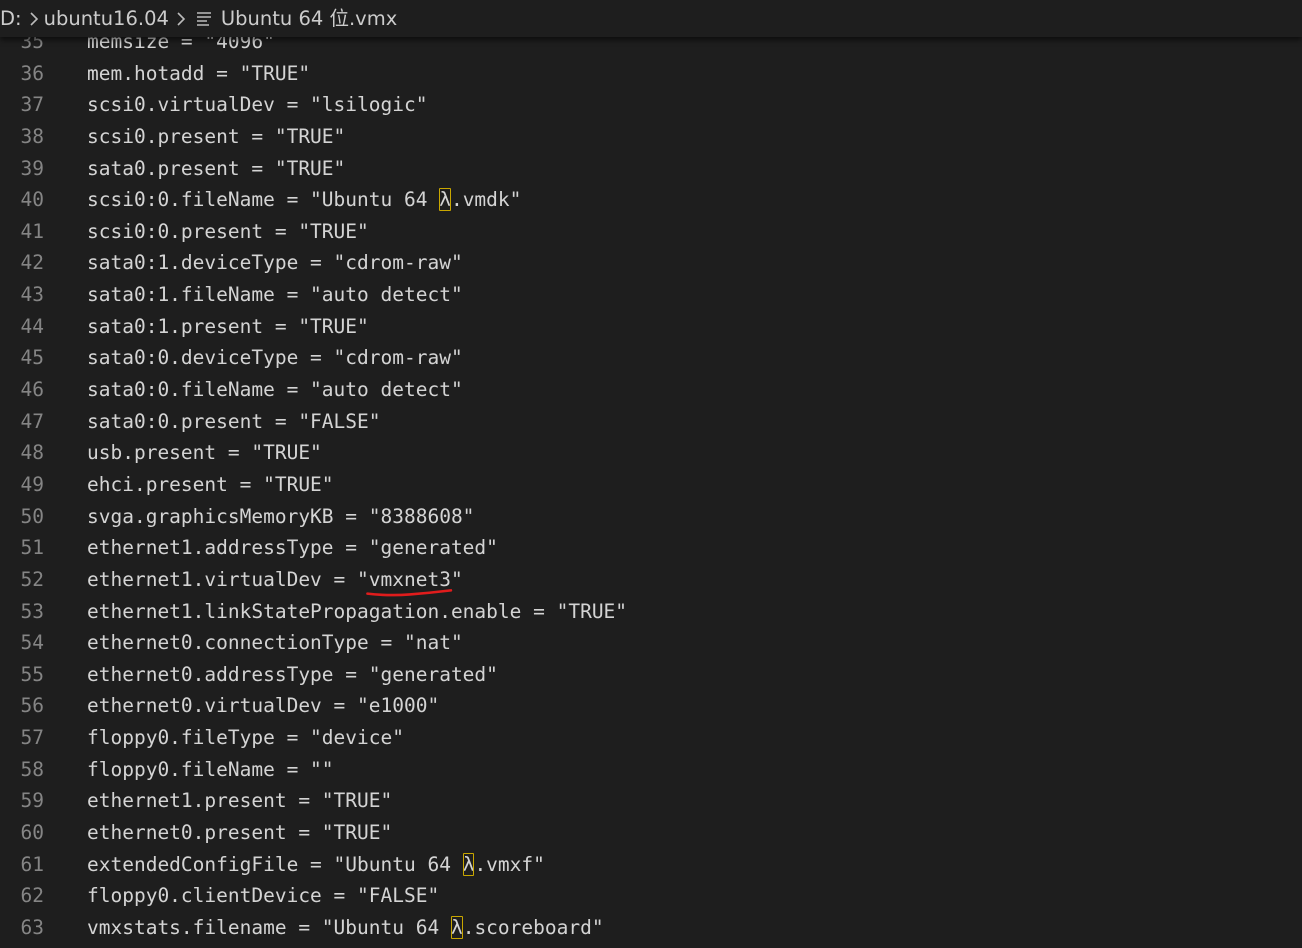 This screenshot has width=1302, height=948. Describe the element at coordinates (486, 200) in the screenshot. I see `line-text-segment: .vmdk"` at that location.